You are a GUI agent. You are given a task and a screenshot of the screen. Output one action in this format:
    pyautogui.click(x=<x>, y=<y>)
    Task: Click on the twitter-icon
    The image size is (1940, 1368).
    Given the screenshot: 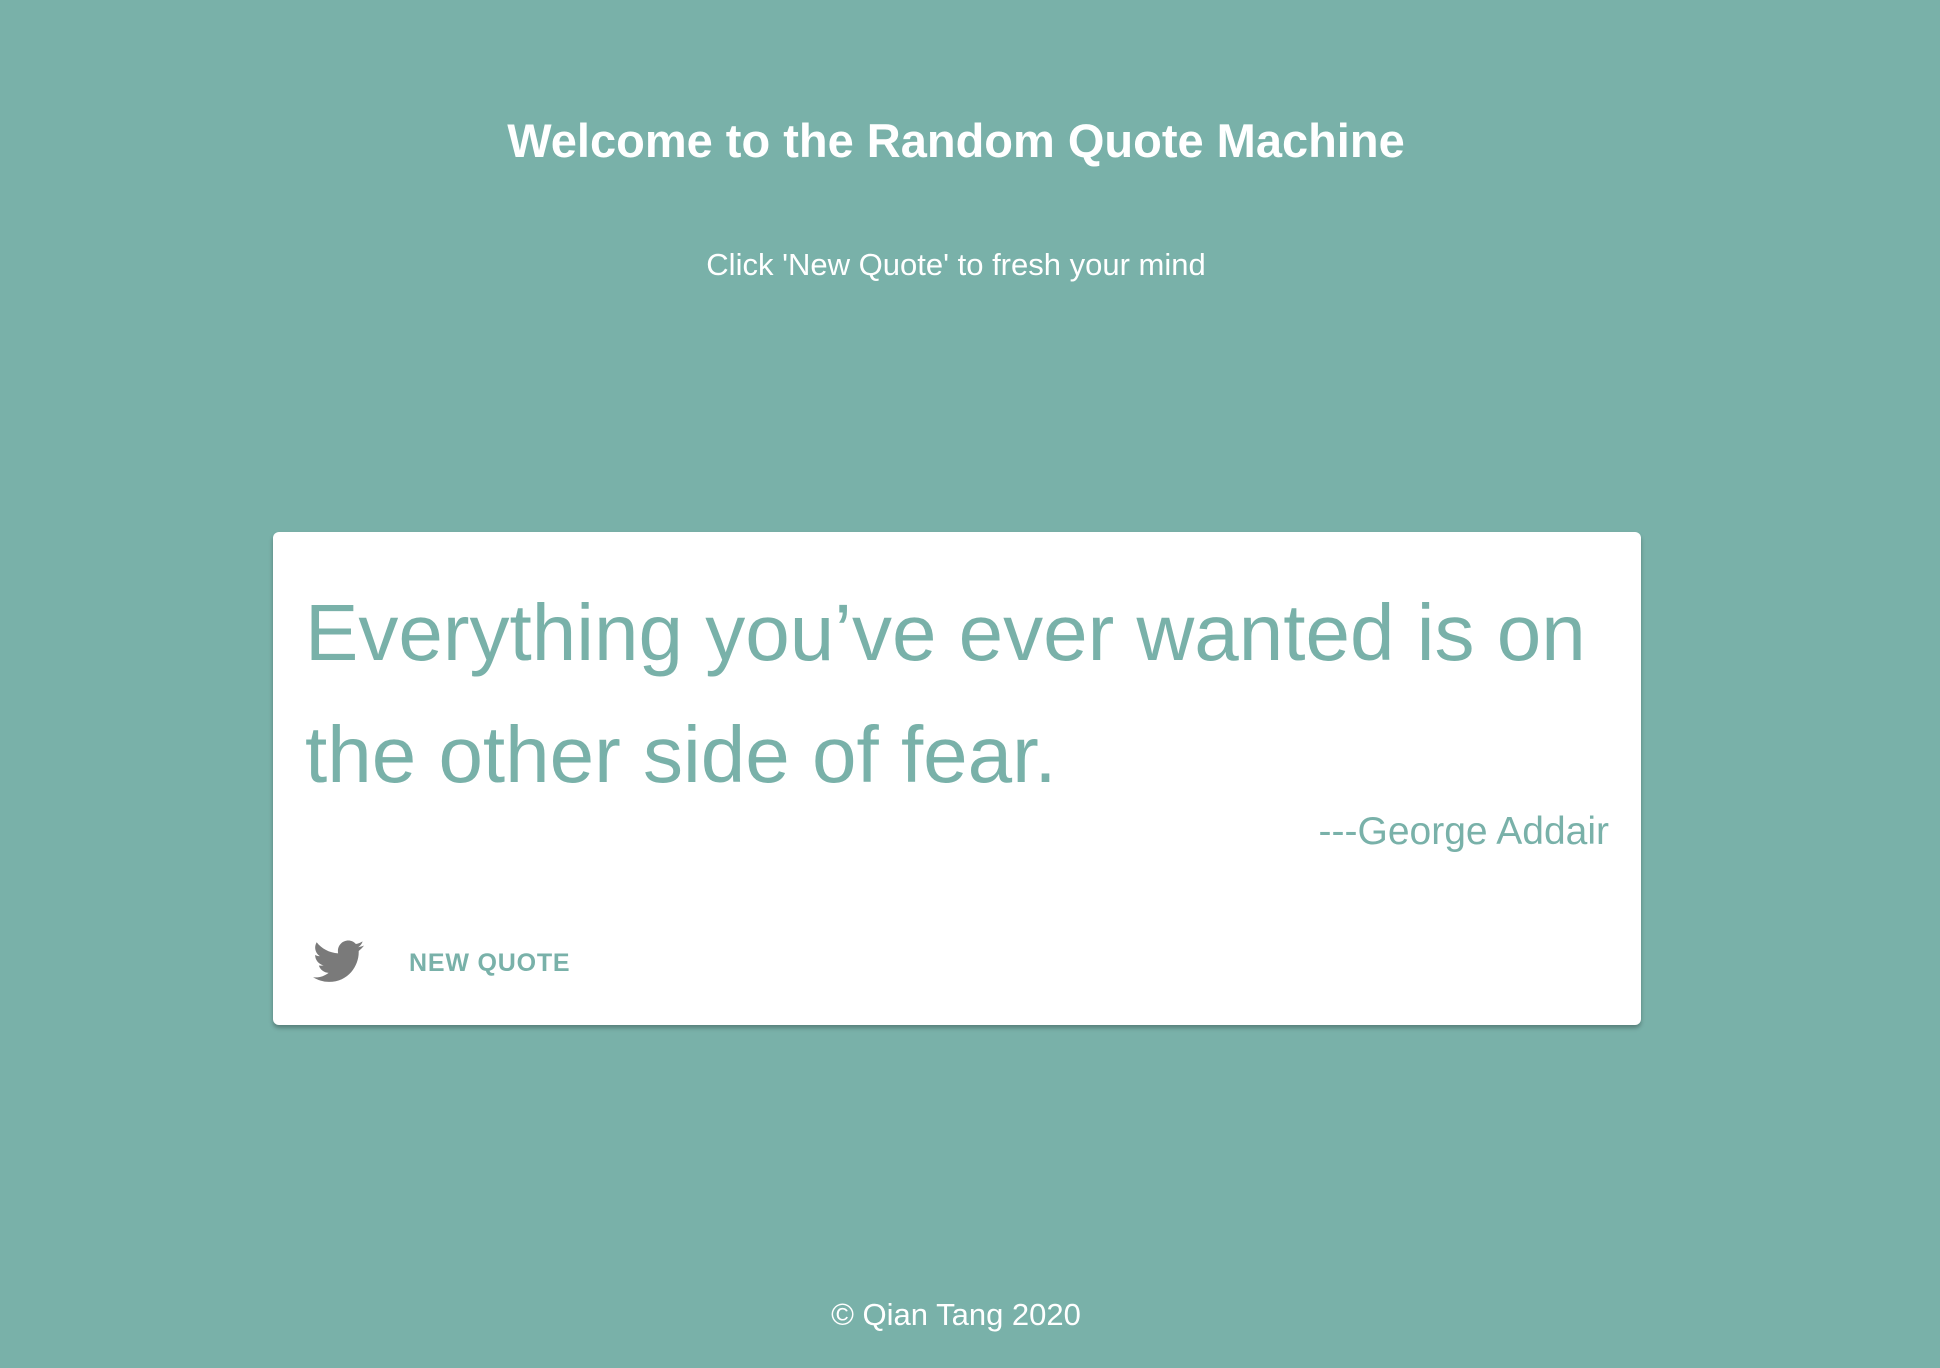 What is the action you would take?
    pyautogui.click(x=339, y=961)
    